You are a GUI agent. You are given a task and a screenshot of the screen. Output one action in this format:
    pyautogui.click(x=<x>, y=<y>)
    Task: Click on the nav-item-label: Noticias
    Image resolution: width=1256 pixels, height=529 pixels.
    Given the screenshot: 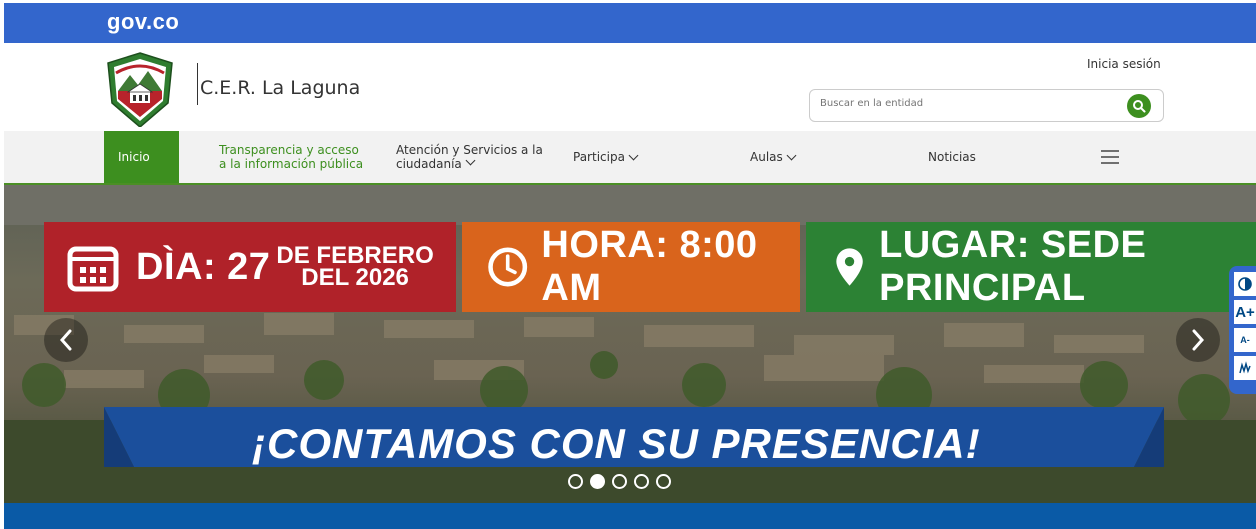 What is the action you would take?
    pyautogui.click(x=952, y=157)
    